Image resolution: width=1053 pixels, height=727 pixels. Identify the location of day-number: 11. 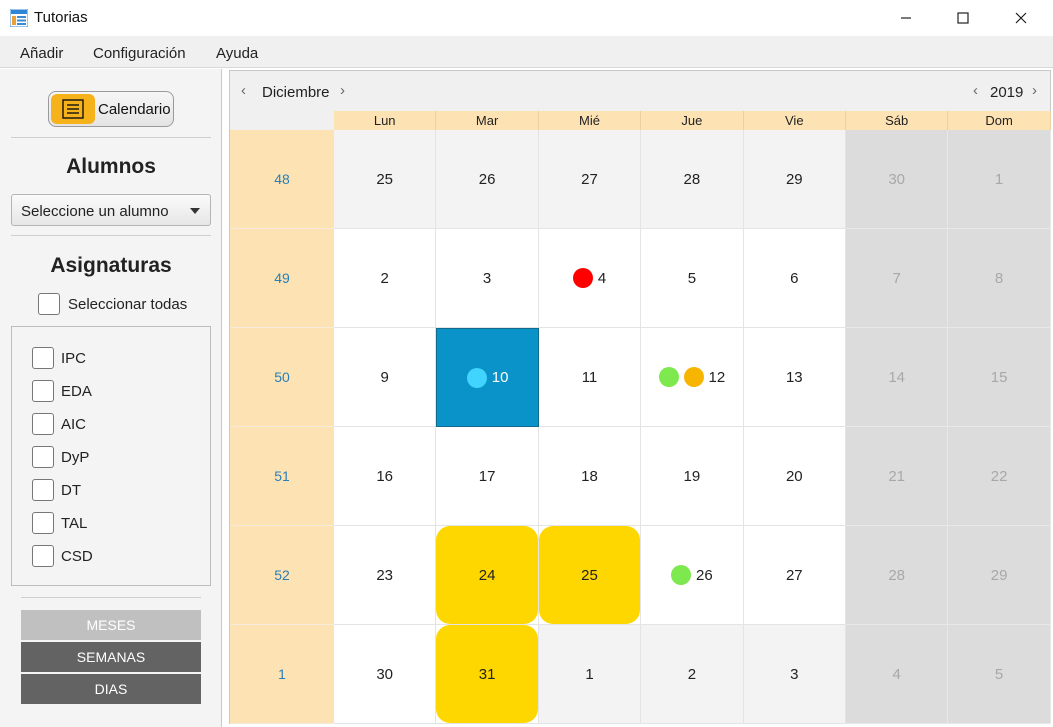
(589, 377).